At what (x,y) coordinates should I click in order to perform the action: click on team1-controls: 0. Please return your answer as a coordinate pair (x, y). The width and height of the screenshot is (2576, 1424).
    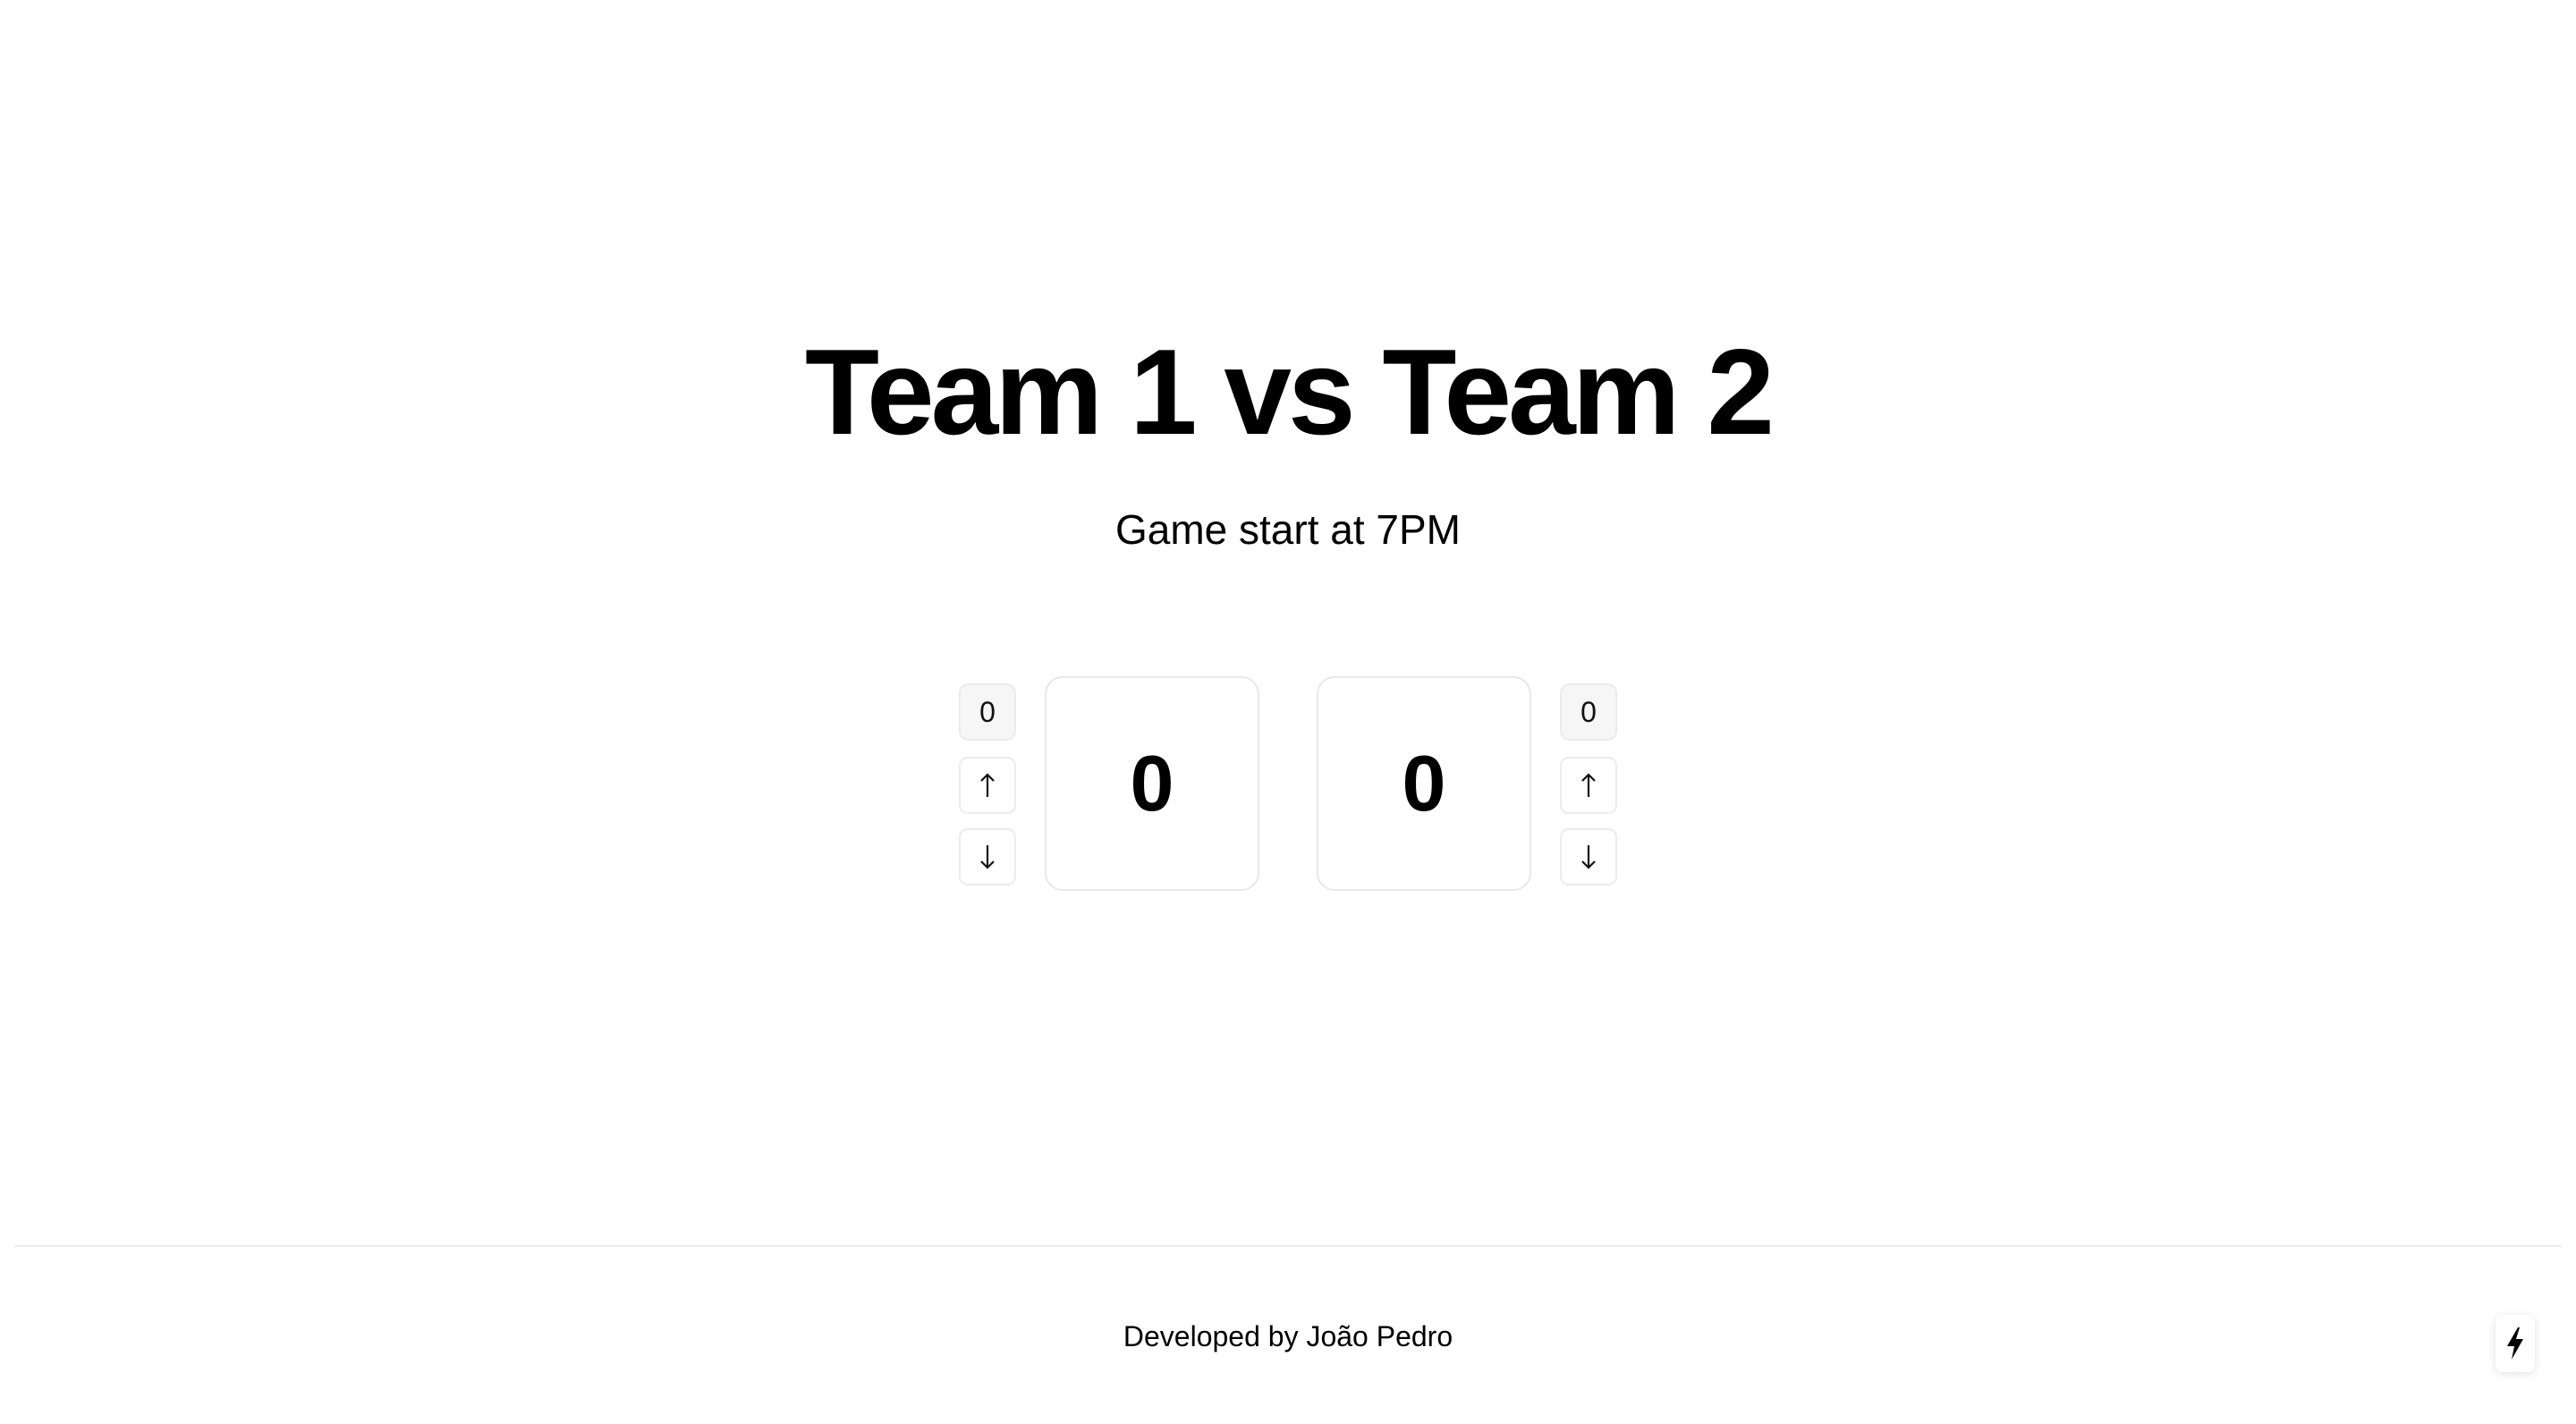
    Looking at the image, I should click on (987, 787).